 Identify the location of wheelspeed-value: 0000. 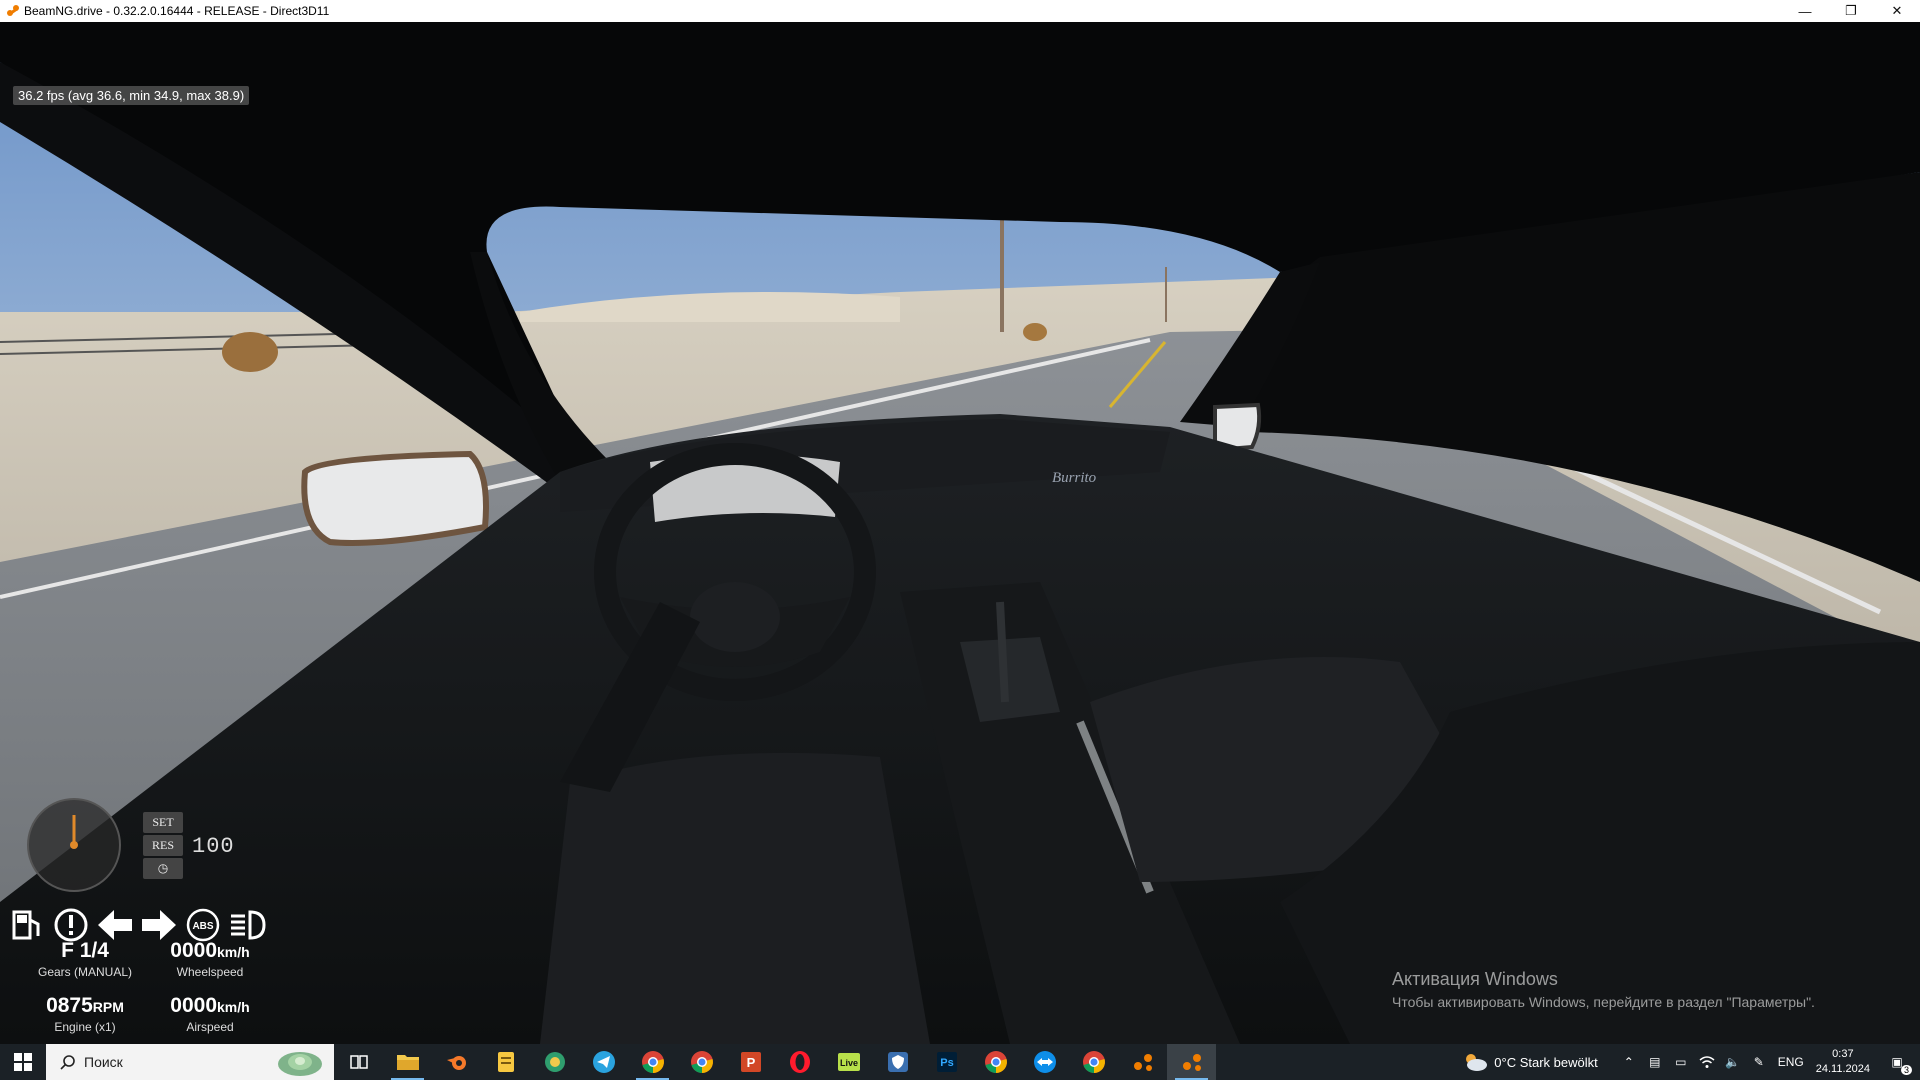
(194, 950).